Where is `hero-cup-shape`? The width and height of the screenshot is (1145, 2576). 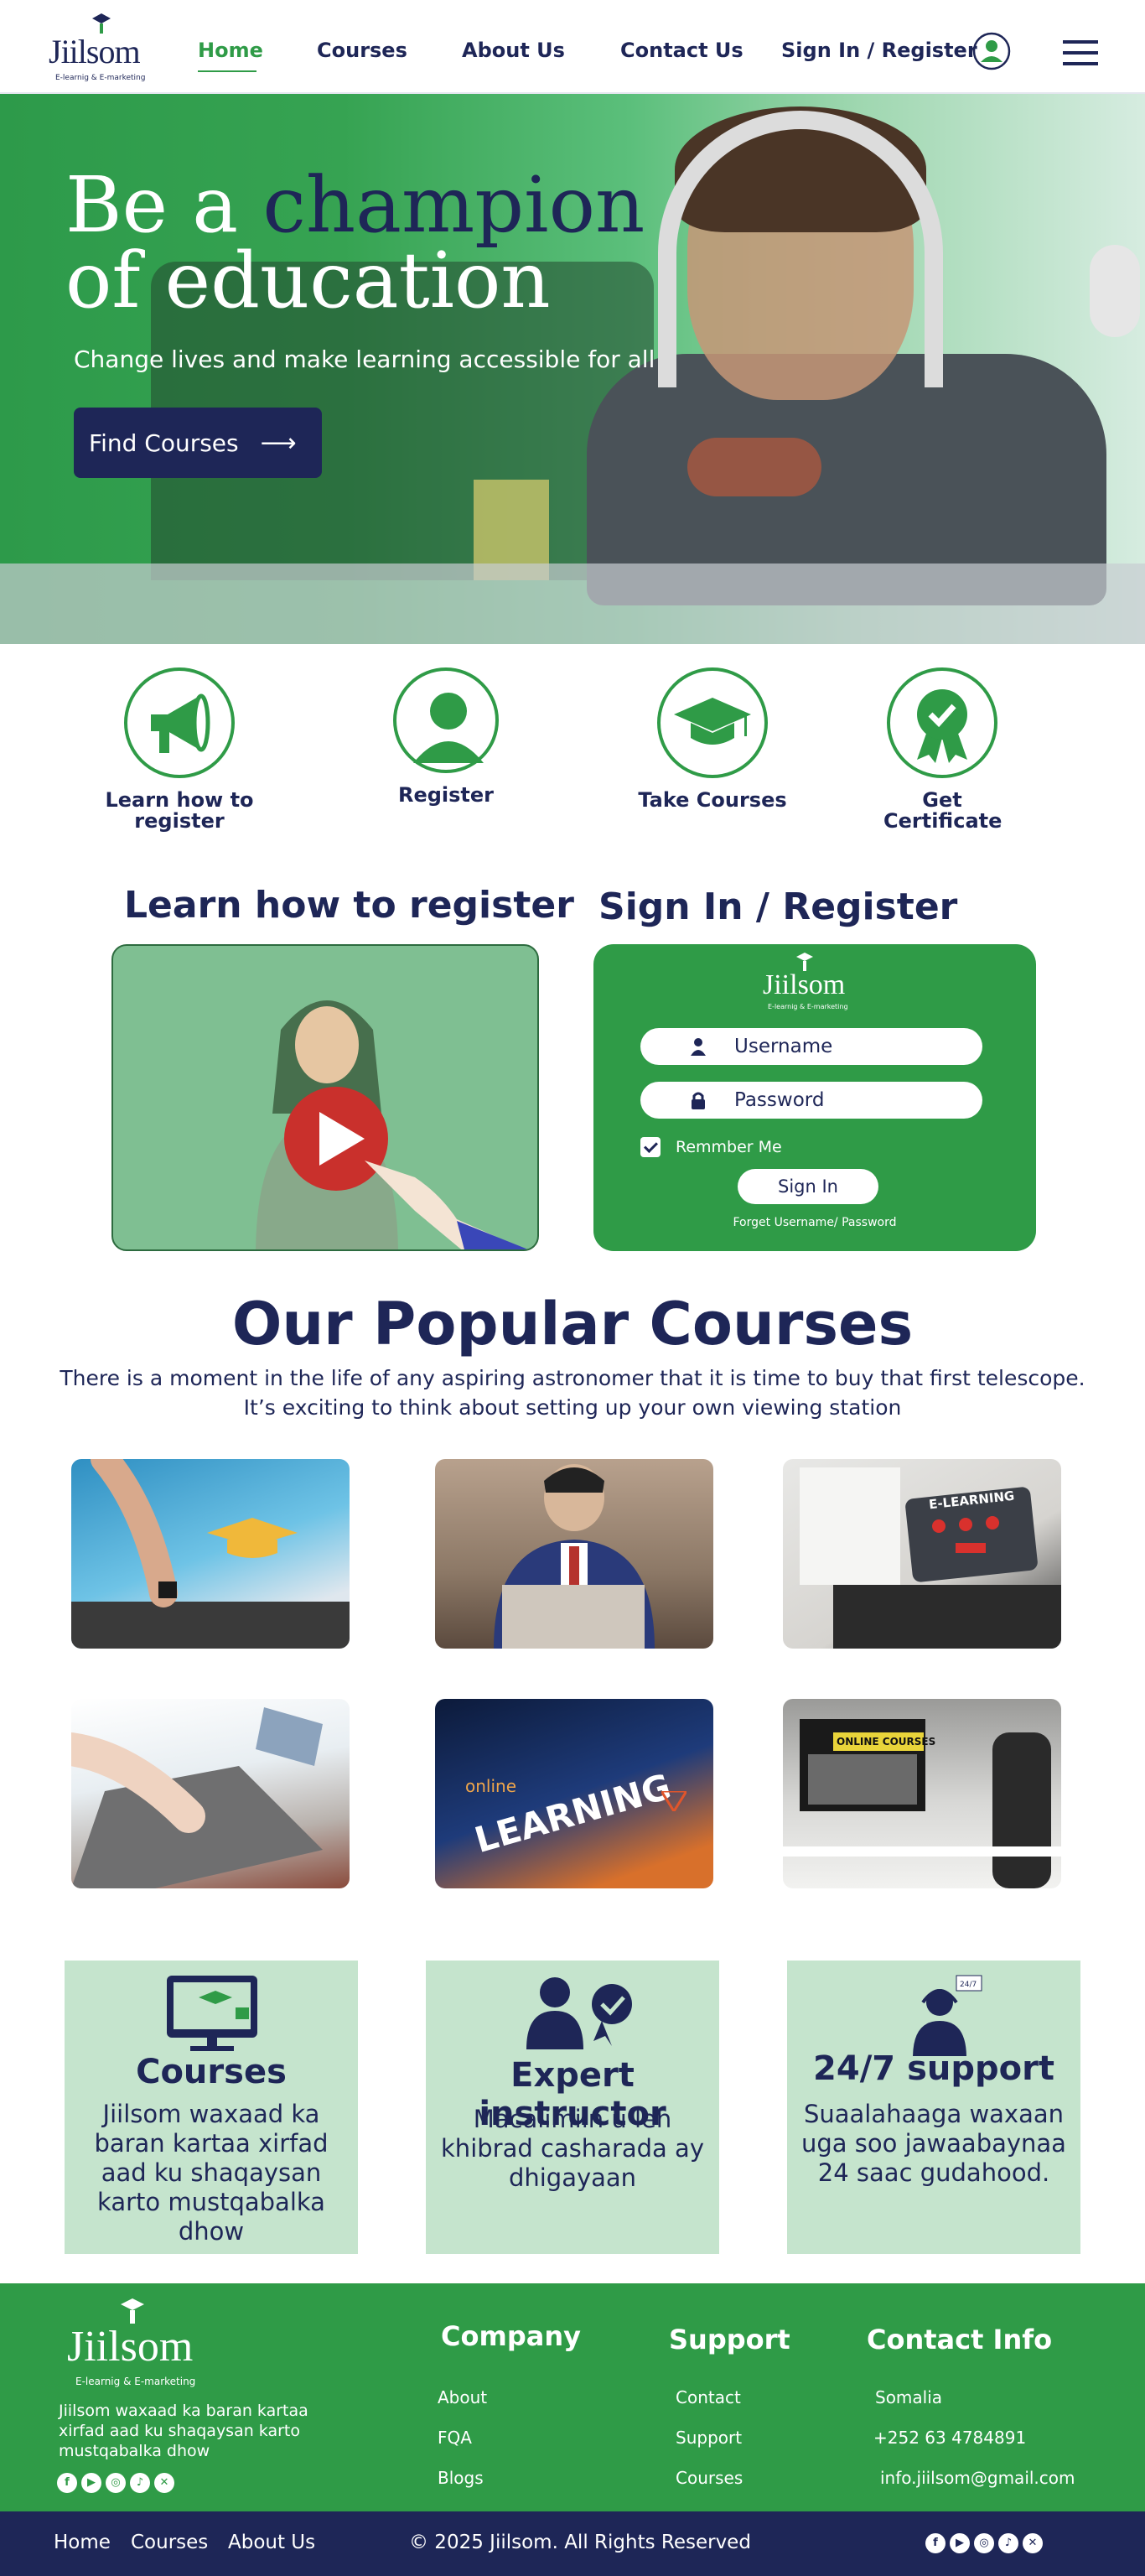 hero-cup-shape is located at coordinates (1115, 291).